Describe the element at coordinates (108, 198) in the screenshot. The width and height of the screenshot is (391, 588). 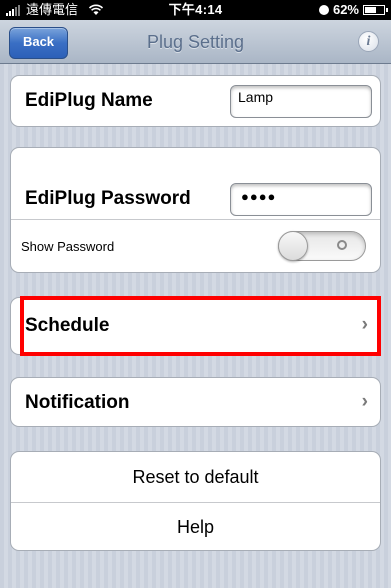
I see `password-label: EdiPlug Password` at that location.